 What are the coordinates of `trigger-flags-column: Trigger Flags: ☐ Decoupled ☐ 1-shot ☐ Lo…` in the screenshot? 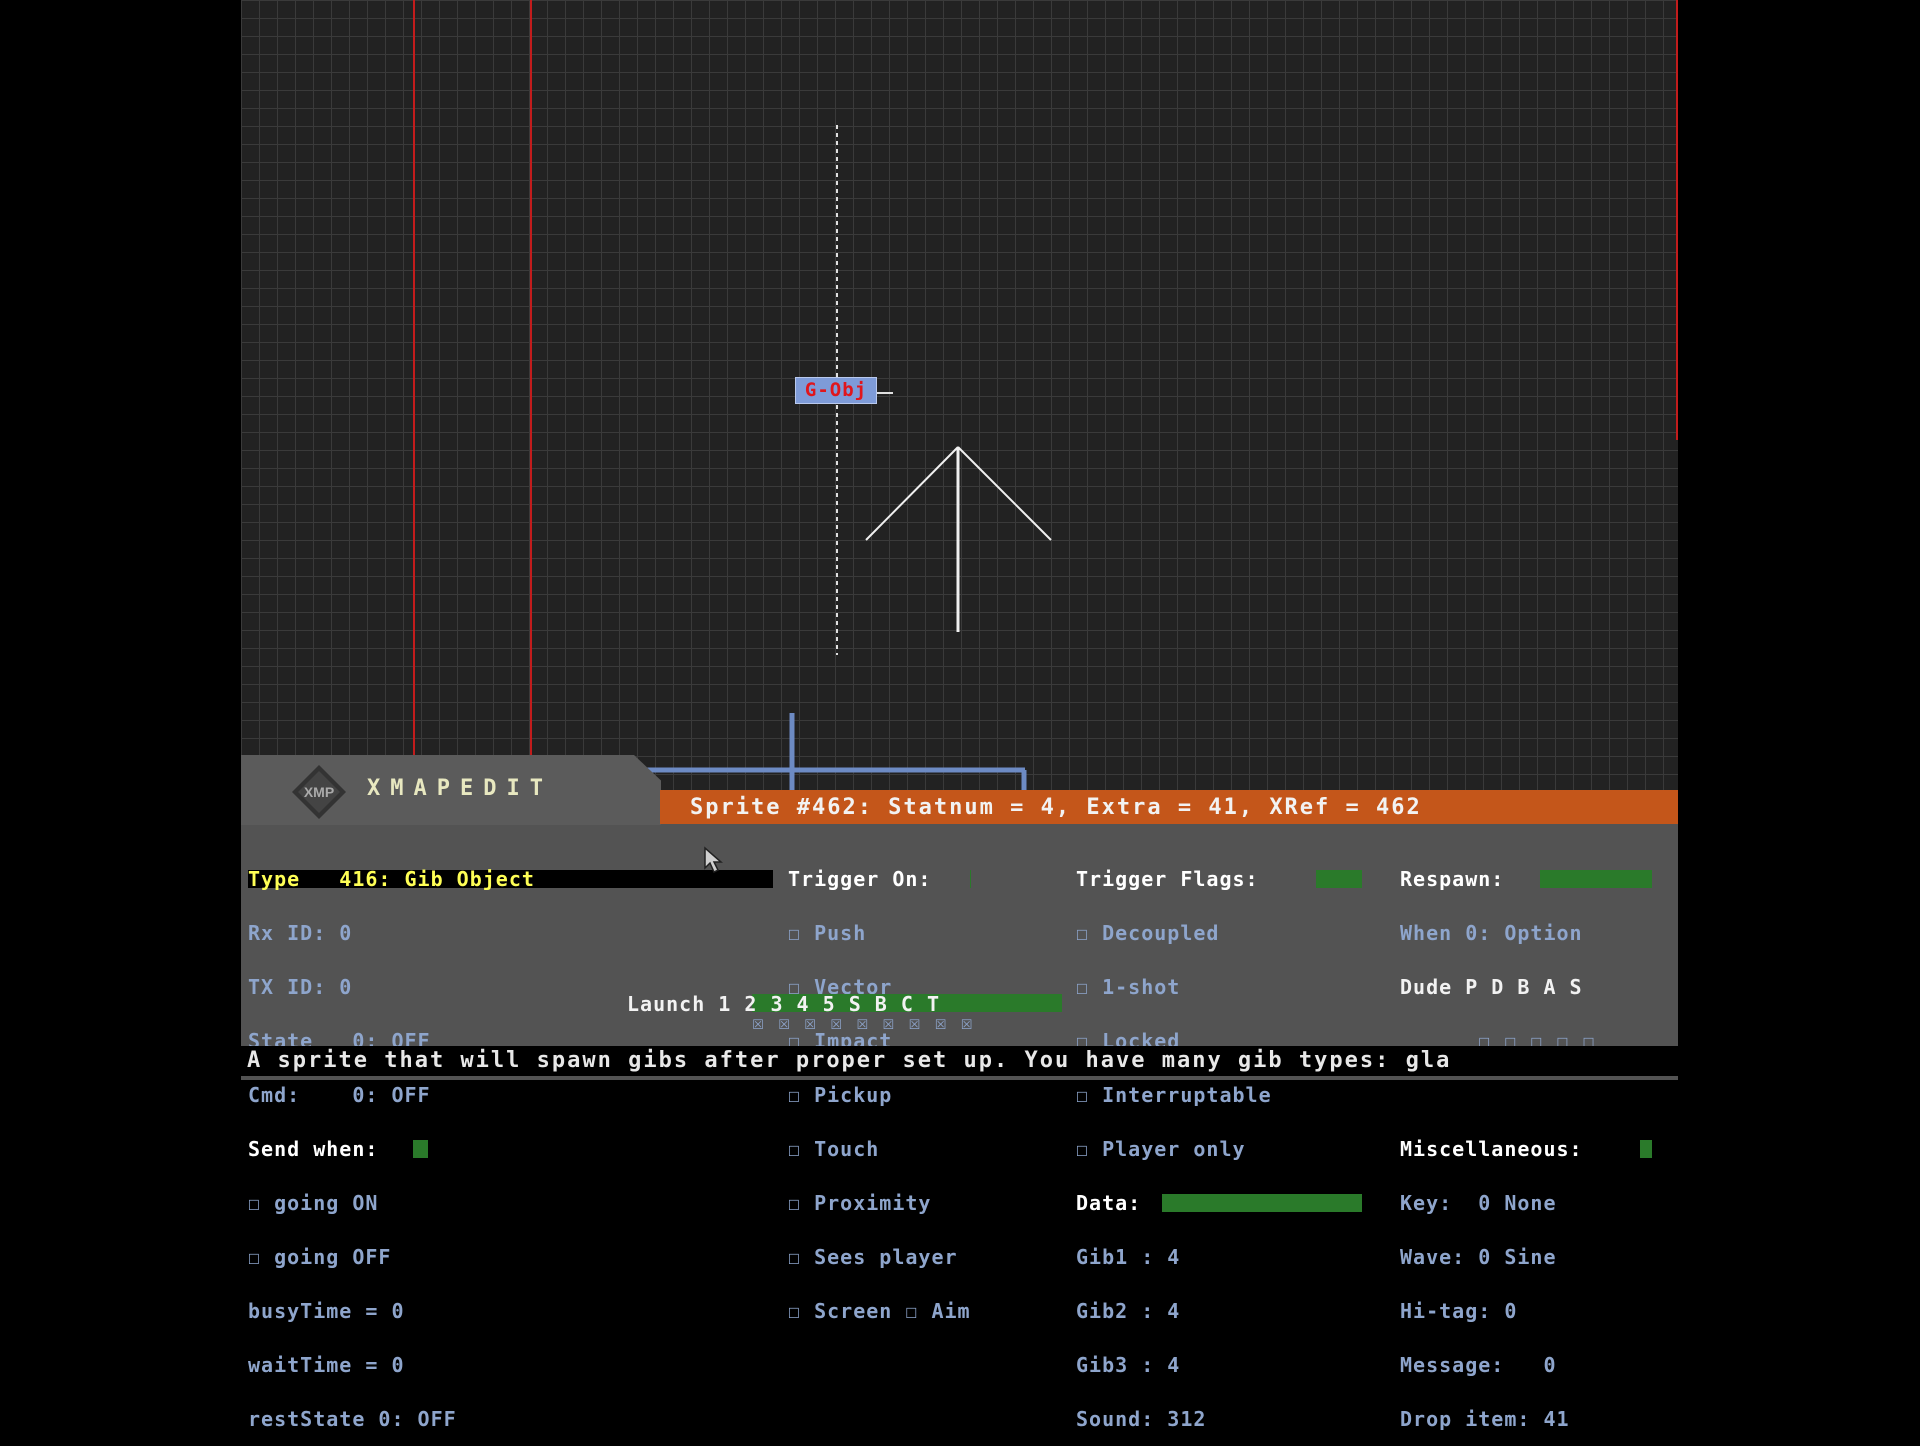 It's located at (1219, 1140).